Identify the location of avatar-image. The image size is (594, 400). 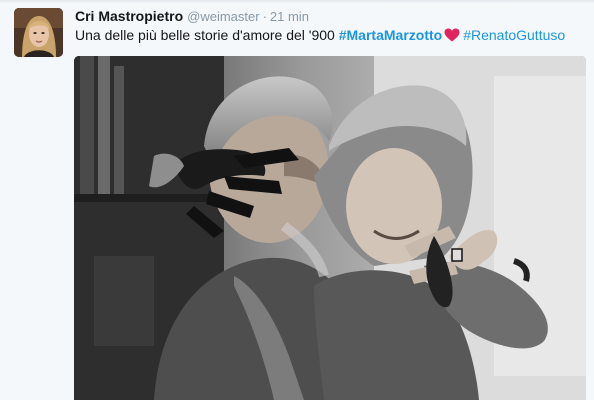
(38, 32).